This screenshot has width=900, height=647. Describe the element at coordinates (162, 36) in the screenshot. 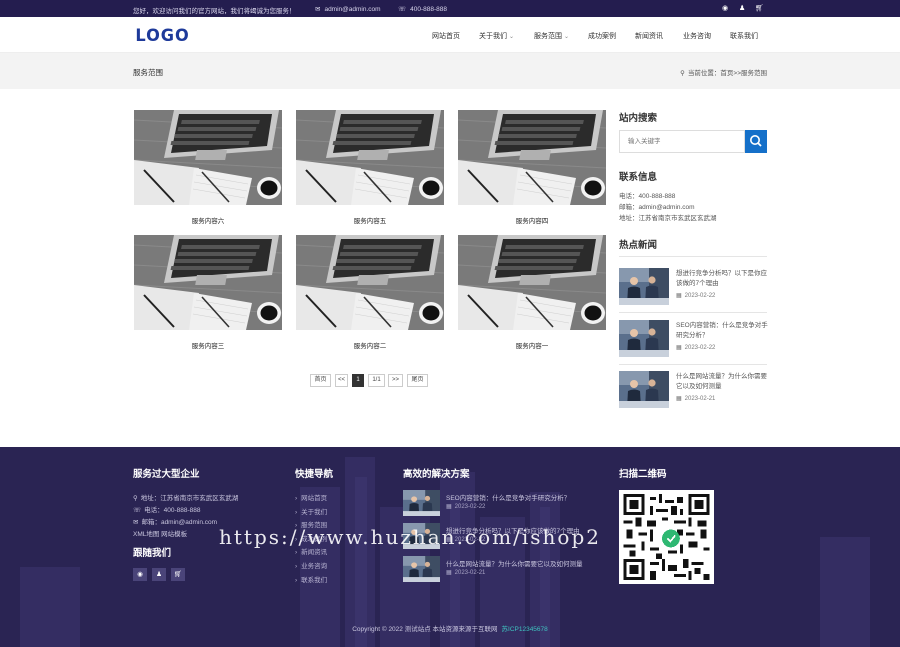

I see `site-logo: LOGO` at that location.